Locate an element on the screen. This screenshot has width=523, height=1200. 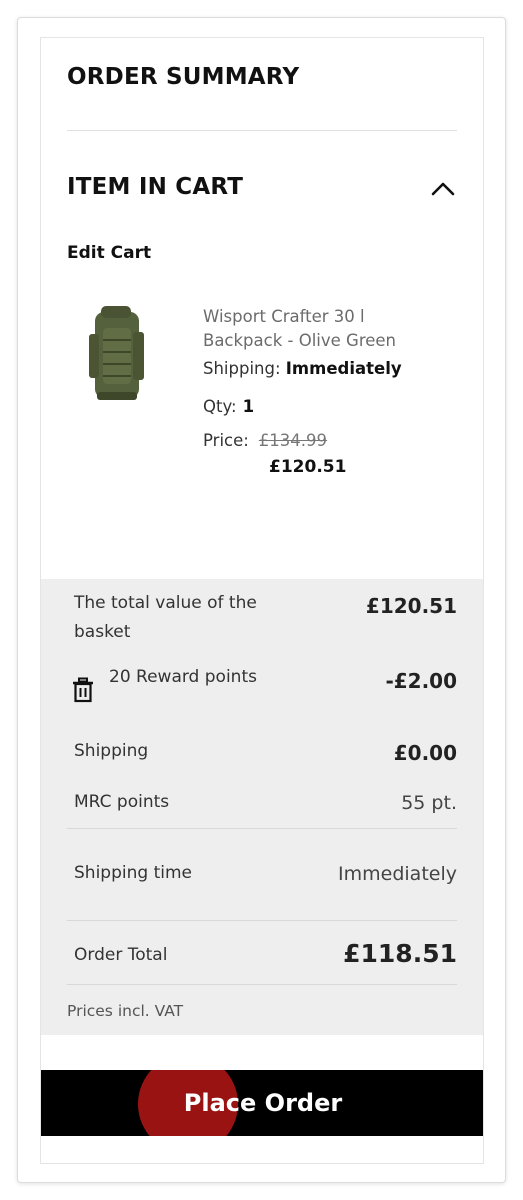
place-order-label: Place Order is located at coordinates (263, 1103).